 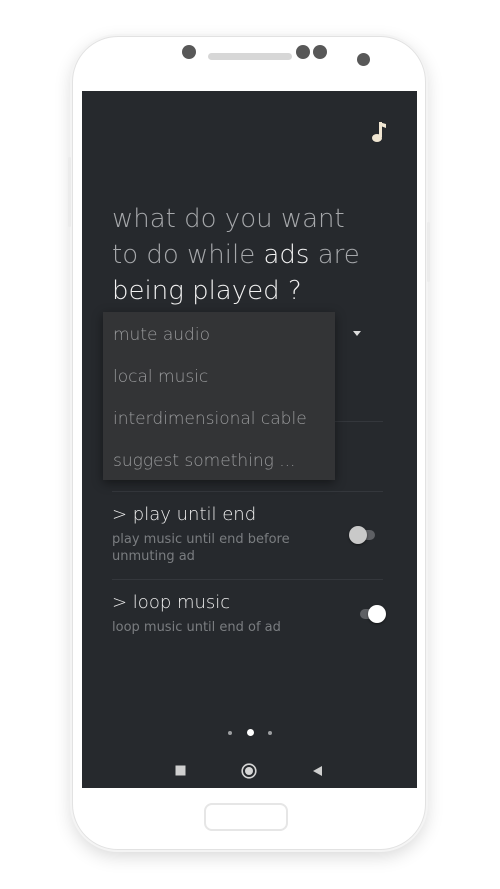 I want to click on page-dot-active, so click(x=250, y=732).